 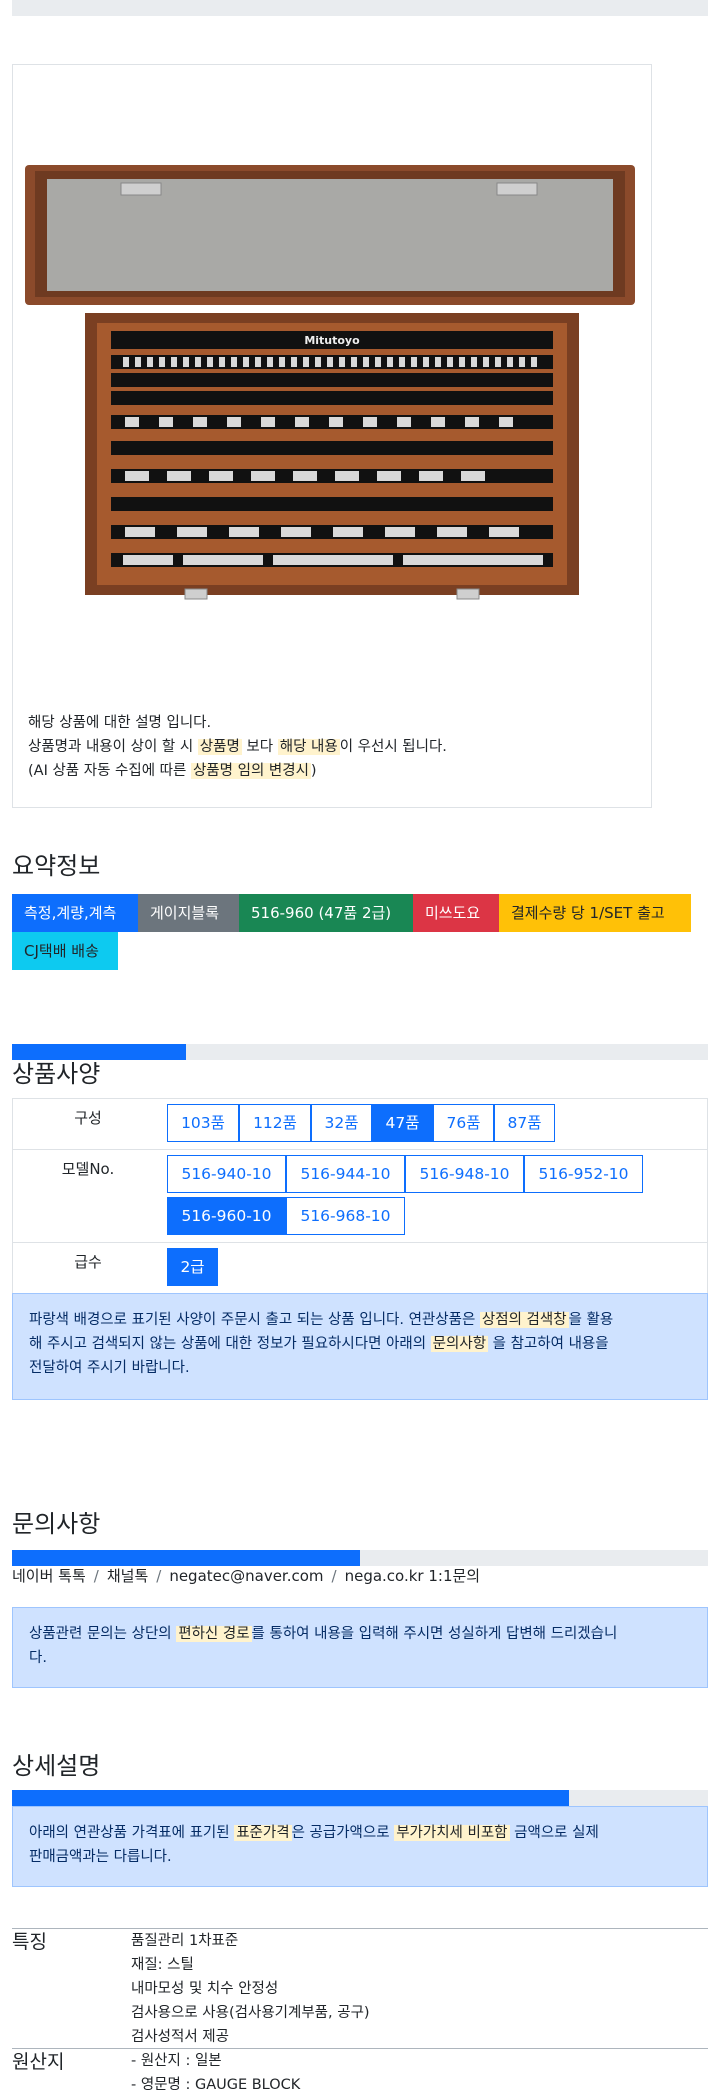 I want to click on notice-text: 해 주시고 검색되지 않는 상품에 대한 정보가 필요하시다면 아래의, so click(x=230, y=1344).